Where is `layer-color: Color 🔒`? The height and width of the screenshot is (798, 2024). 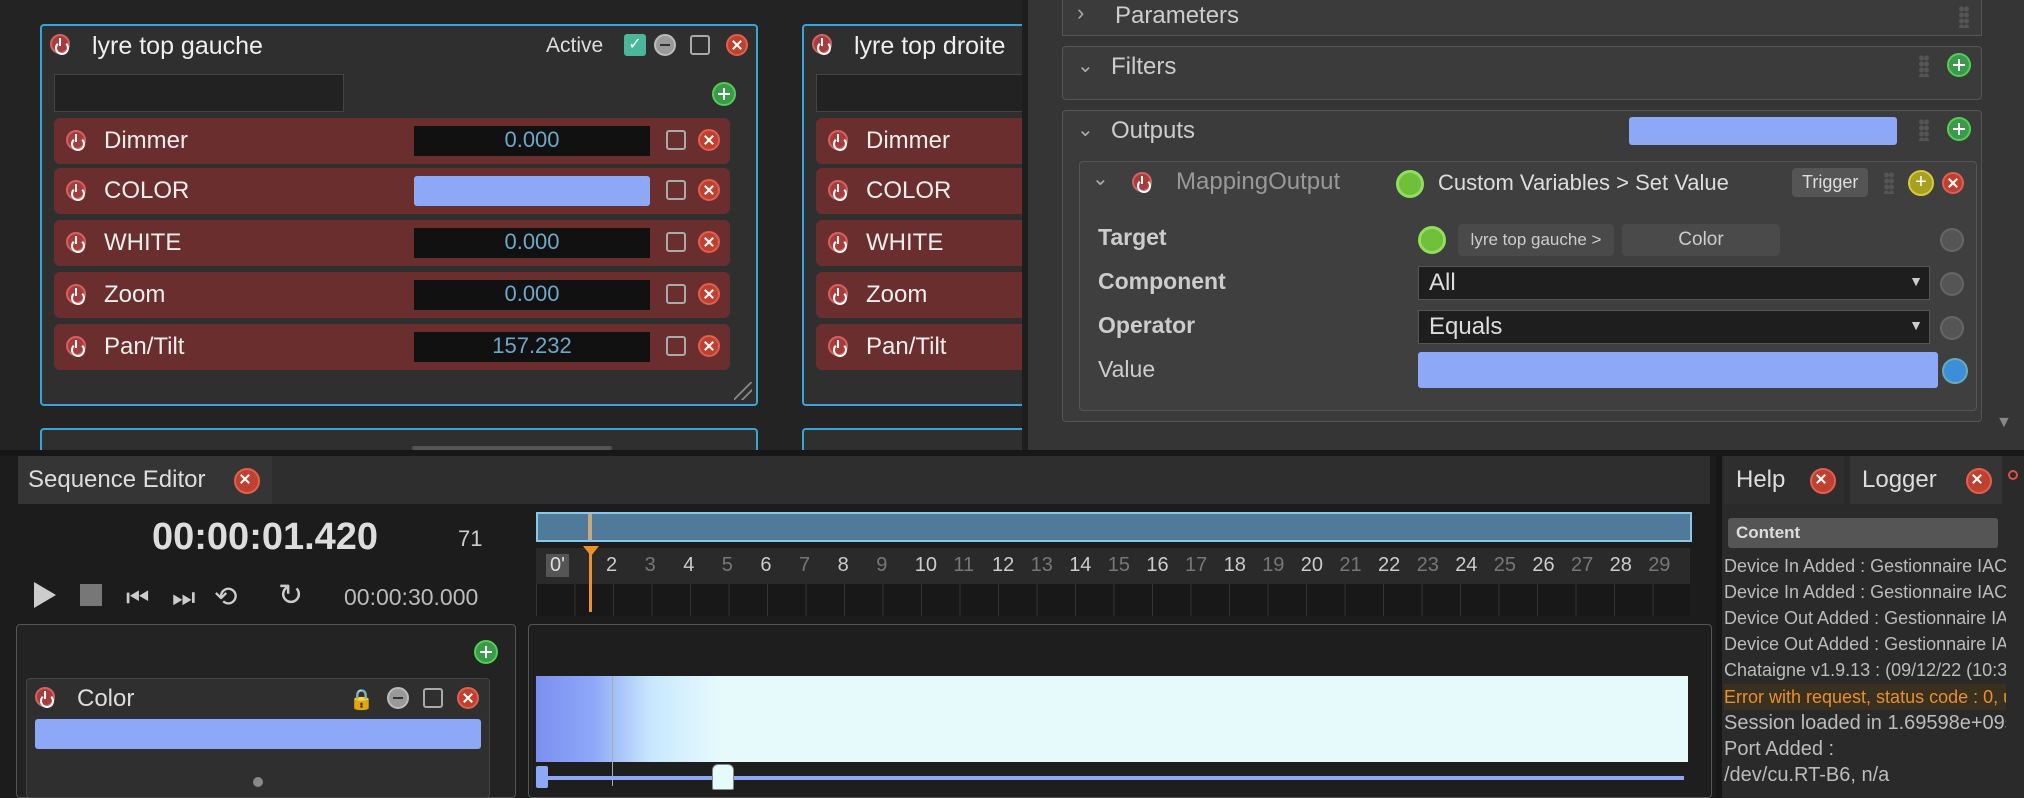 layer-color: Color 🔒 is located at coordinates (258, 738).